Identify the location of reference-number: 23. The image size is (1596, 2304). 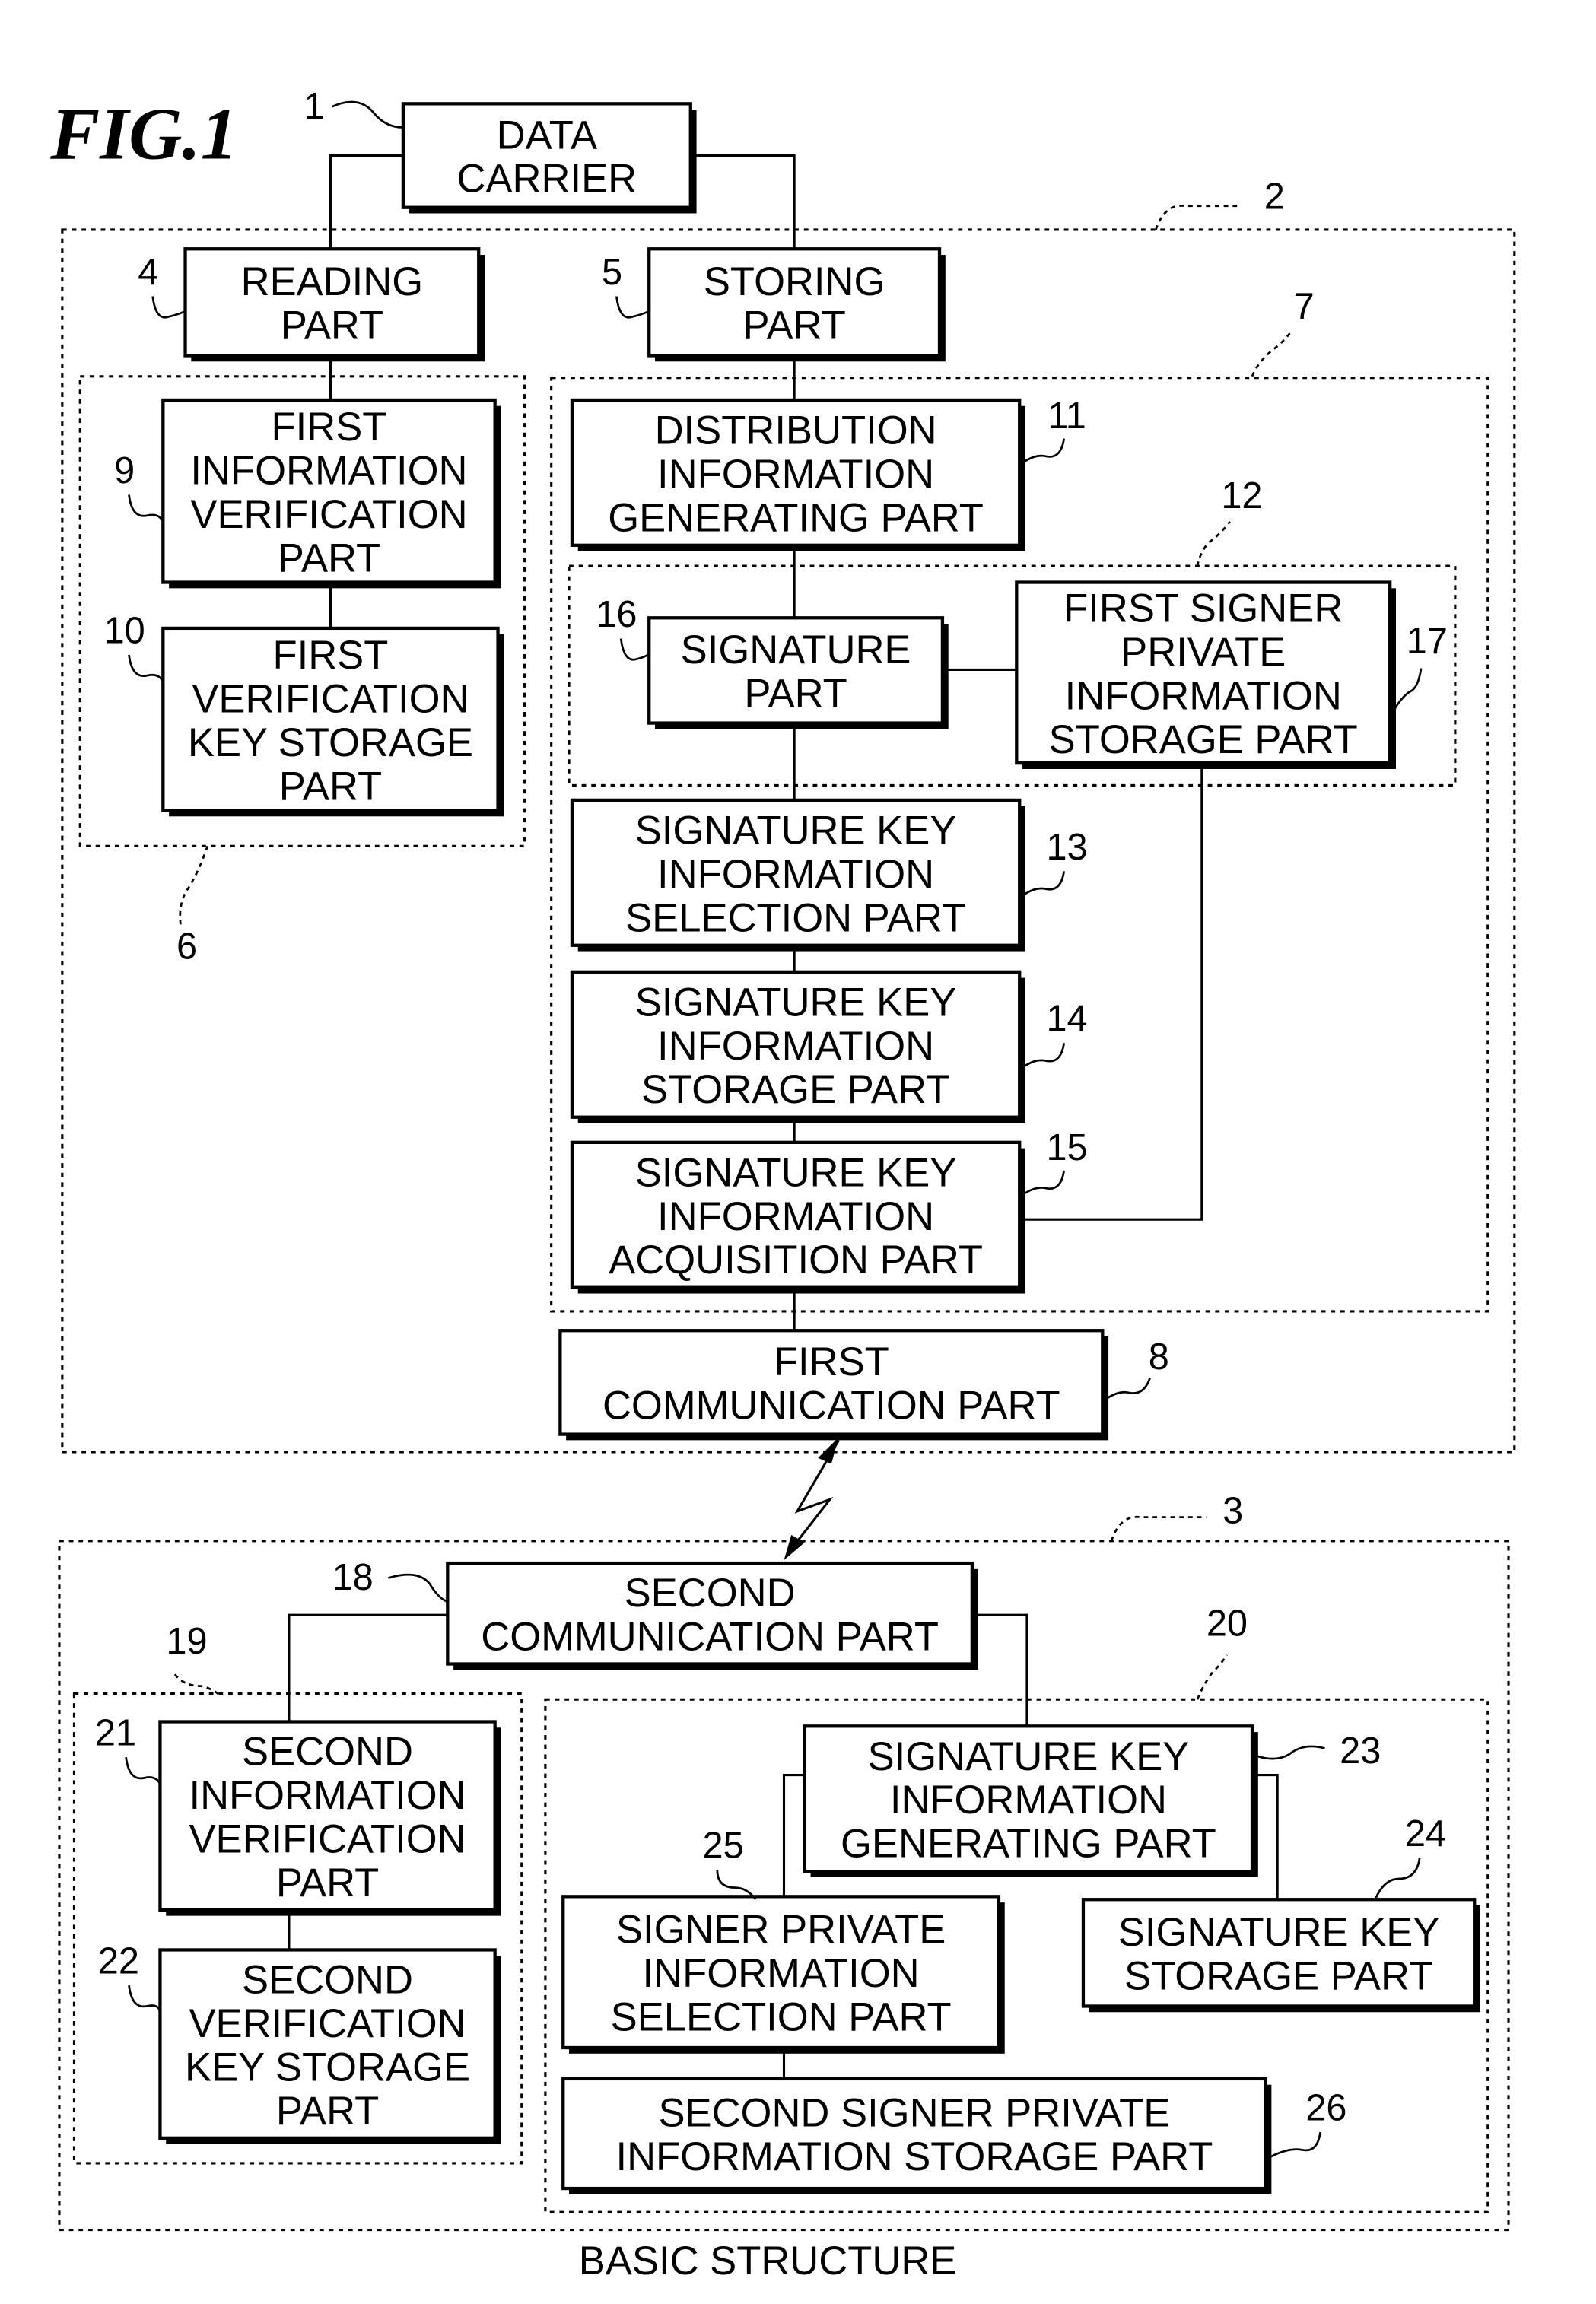
(1360, 1751).